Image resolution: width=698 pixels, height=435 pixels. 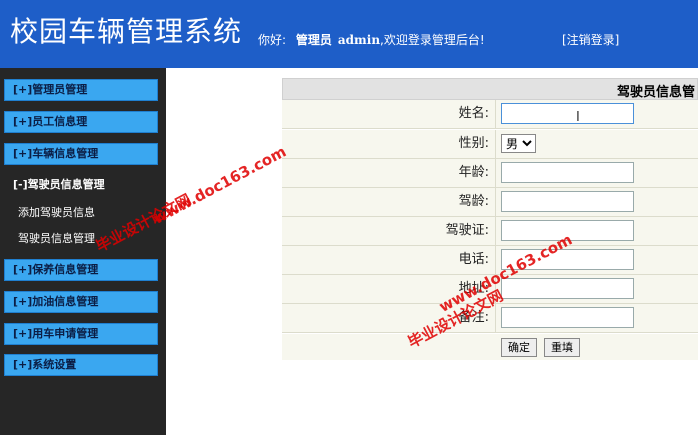 What do you see at coordinates (656, 92) in the screenshot?
I see `form-title: 驾驶员信息管` at bounding box center [656, 92].